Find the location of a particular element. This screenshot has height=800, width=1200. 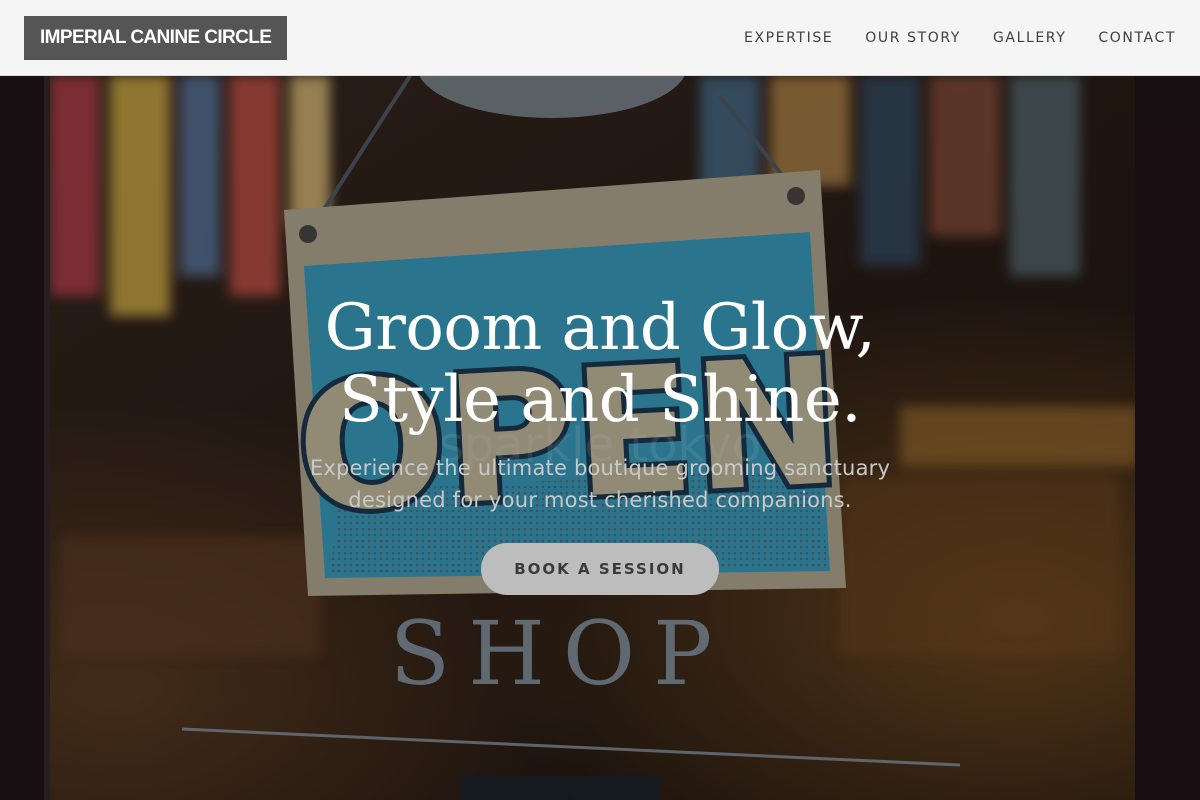

nav-link-gallery: GALLERY is located at coordinates (1029, 38).